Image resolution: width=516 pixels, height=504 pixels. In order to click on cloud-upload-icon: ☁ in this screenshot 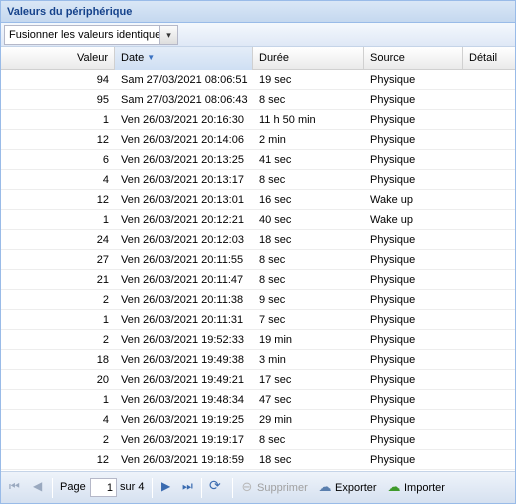, I will do `click(394, 486)`.